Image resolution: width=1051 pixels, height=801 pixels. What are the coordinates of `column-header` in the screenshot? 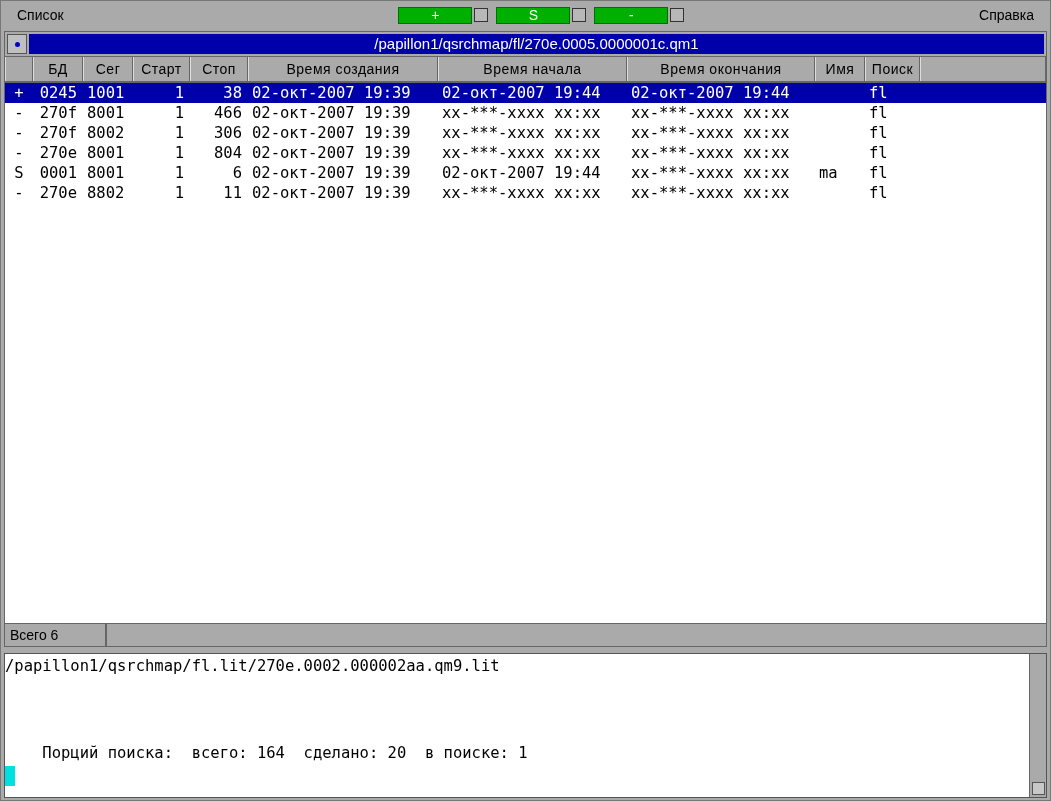 It's located at (19, 69).